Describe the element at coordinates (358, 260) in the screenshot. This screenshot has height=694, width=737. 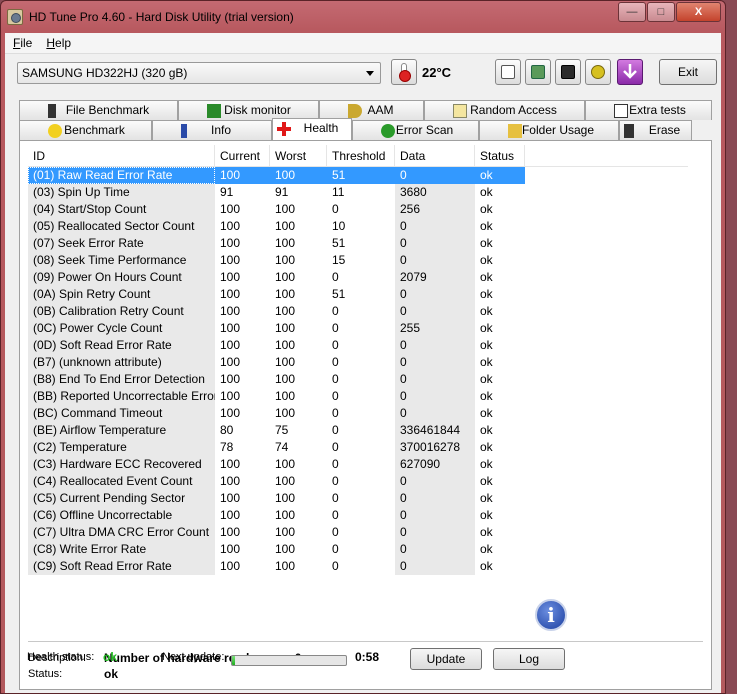
I see `table-row: (08) Seek Time Performance 100 100 15 0 ok` at that location.